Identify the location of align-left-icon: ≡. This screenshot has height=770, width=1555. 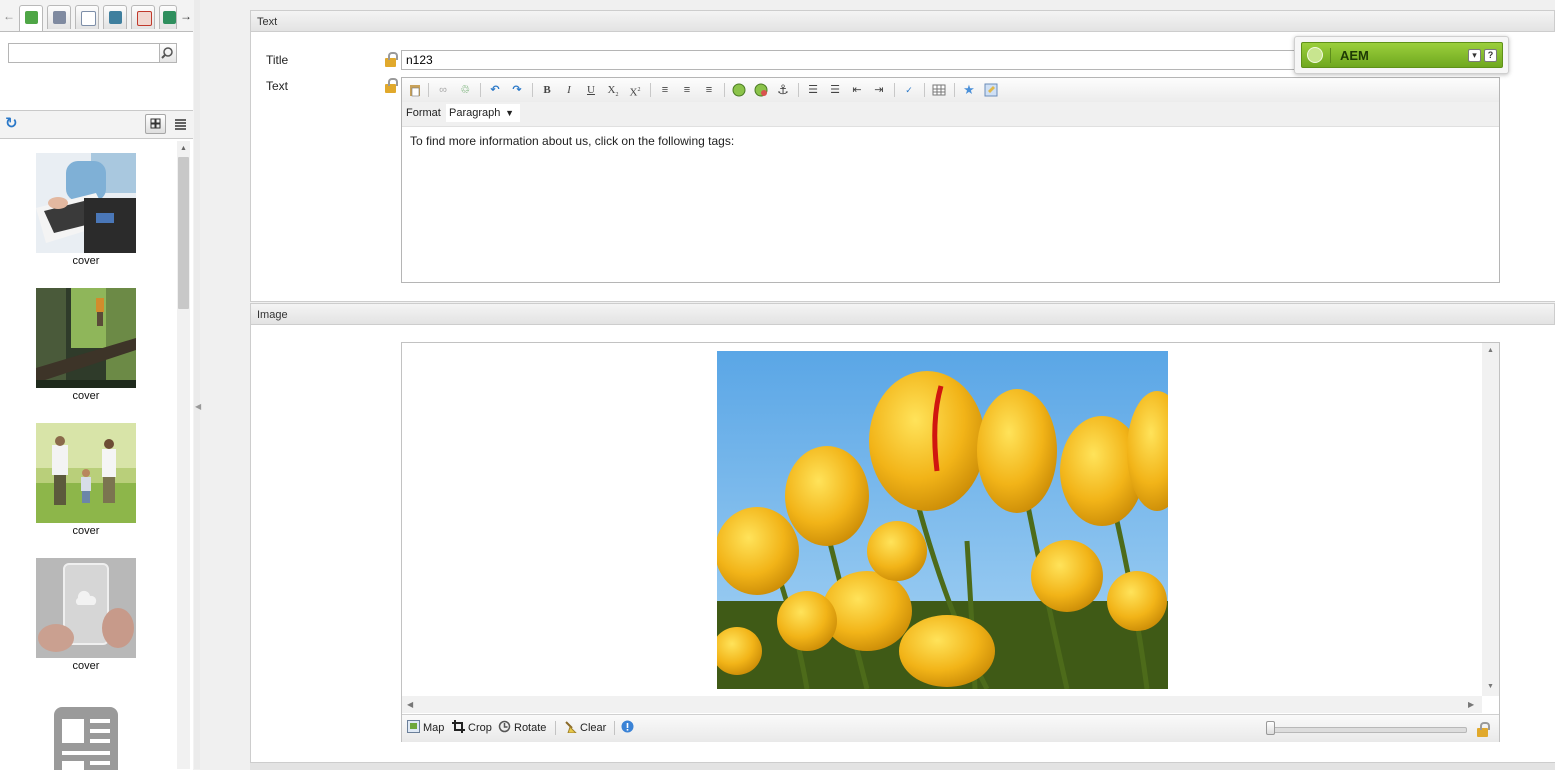
(665, 90).